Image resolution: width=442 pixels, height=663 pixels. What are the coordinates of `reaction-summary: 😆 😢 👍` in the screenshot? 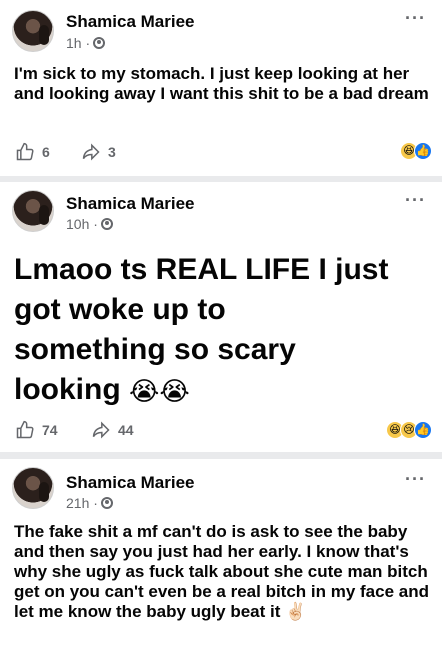 It's located at (409, 430).